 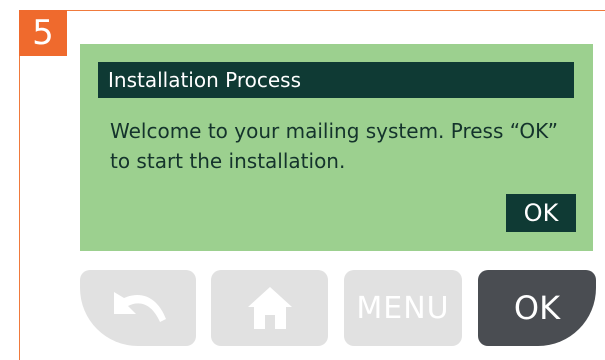 What do you see at coordinates (336, 80) in the screenshot?
I see `screen-title: Installation Process` at bounding box center [336, 80].